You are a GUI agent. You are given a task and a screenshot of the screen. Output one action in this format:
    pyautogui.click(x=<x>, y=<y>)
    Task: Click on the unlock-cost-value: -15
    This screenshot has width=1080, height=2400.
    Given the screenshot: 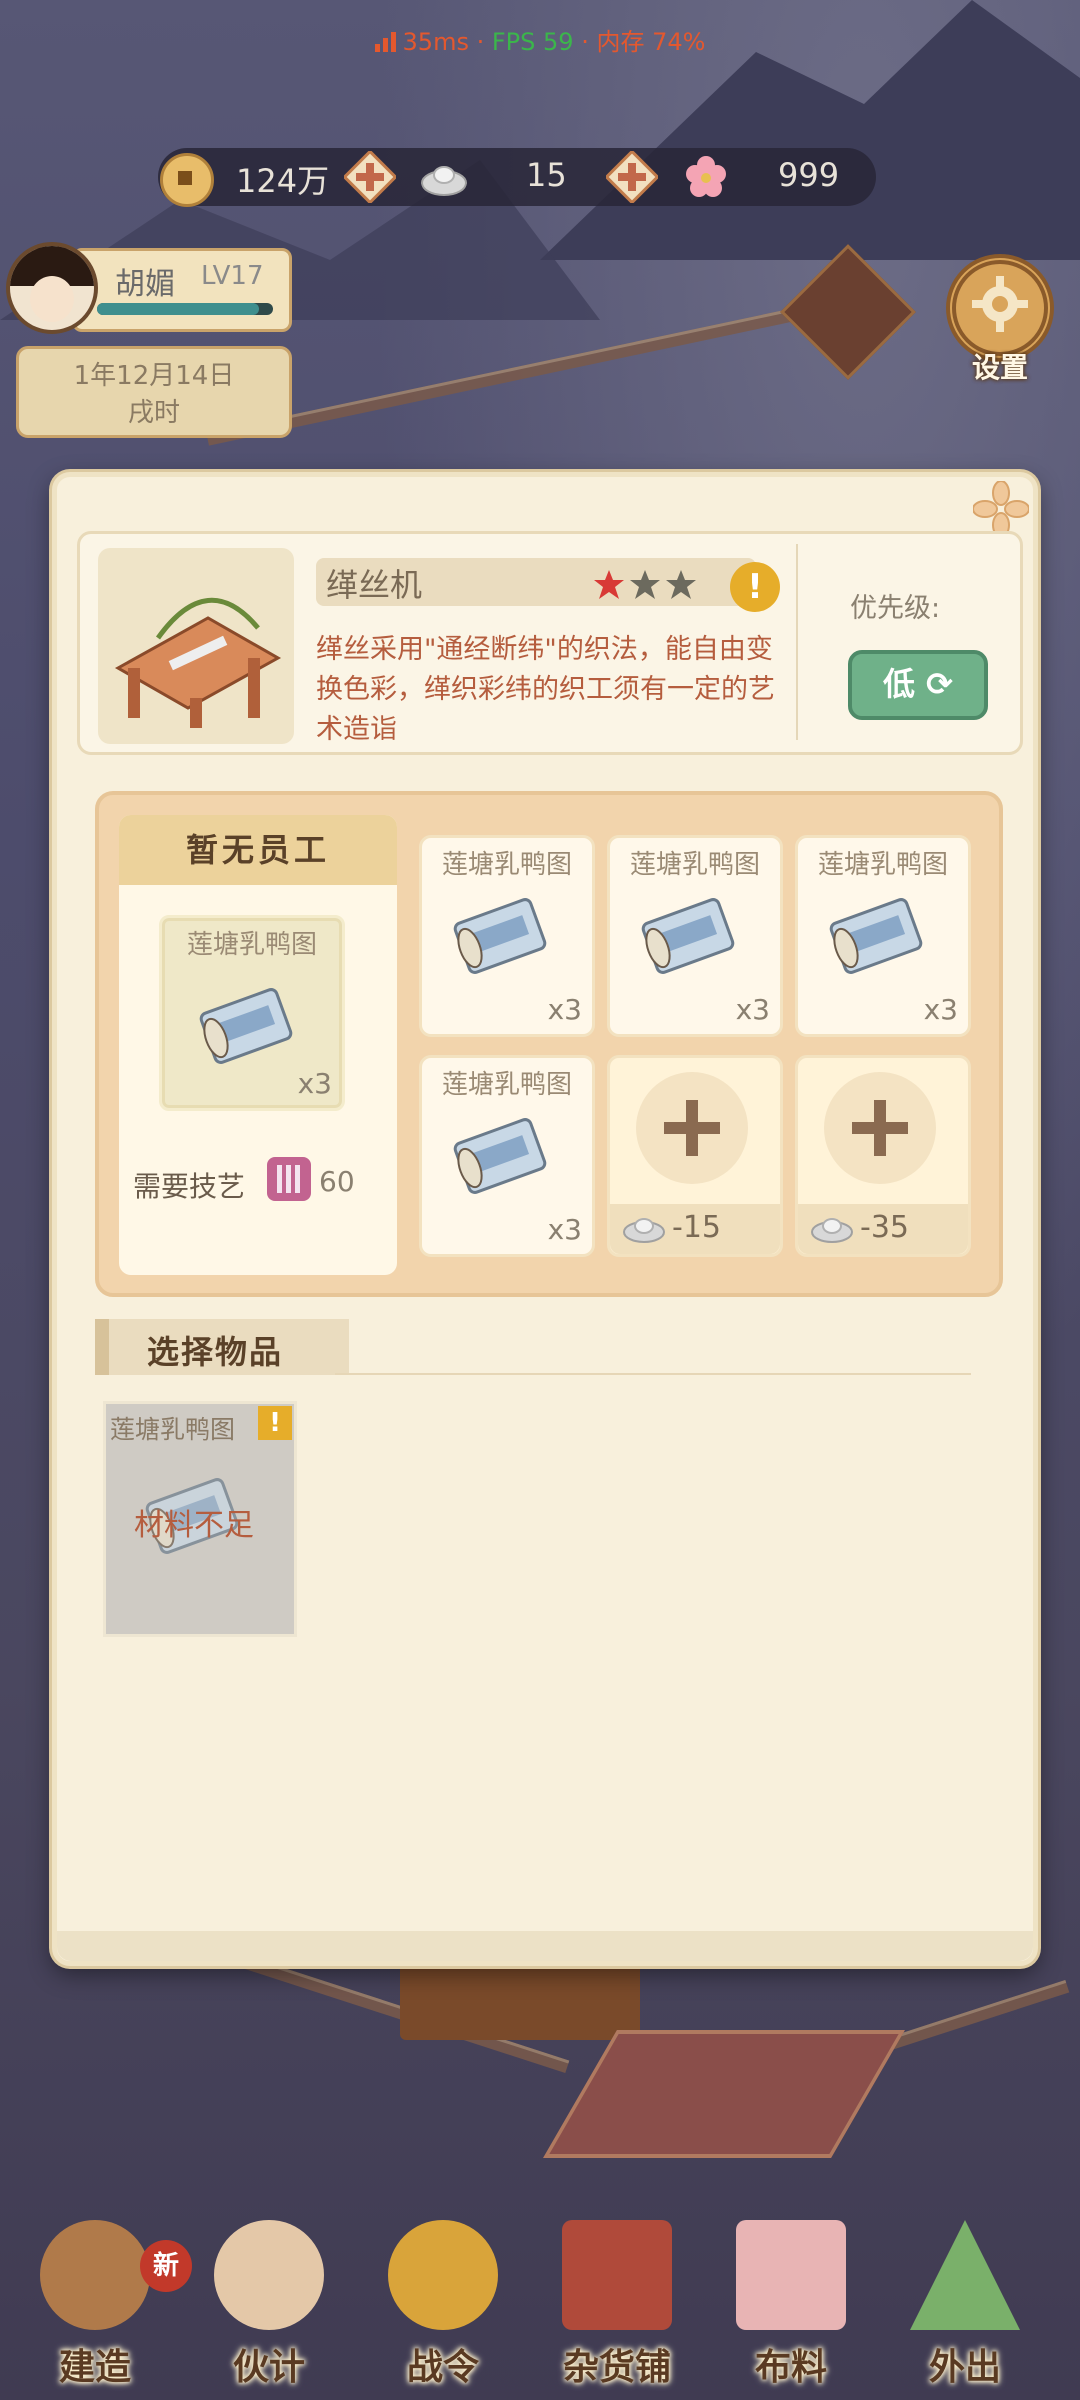 What is the action you would take?
    pyautogui.click(x=696, y=1227)
    